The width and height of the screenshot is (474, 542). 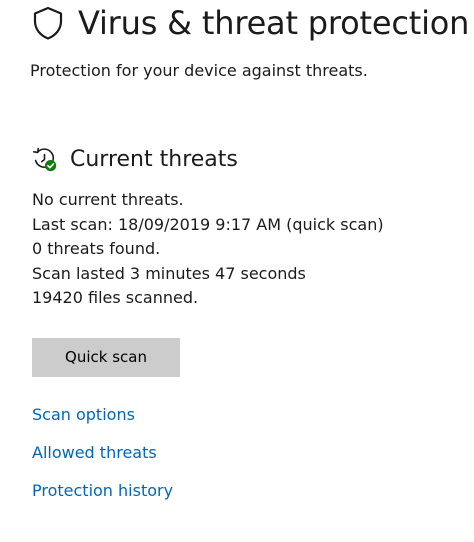 What do you see at coordinates (102, 491) in the screenshot?
I see `protection-history-link: Protection history` at bounding box center [102, 491].